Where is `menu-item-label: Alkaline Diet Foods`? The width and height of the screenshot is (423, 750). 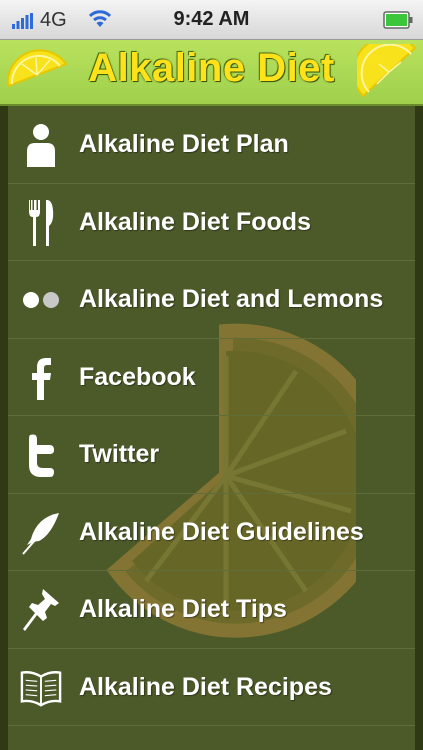 menu-item-label: Alkaline Diet Foods is located at coordinates (195, 221).